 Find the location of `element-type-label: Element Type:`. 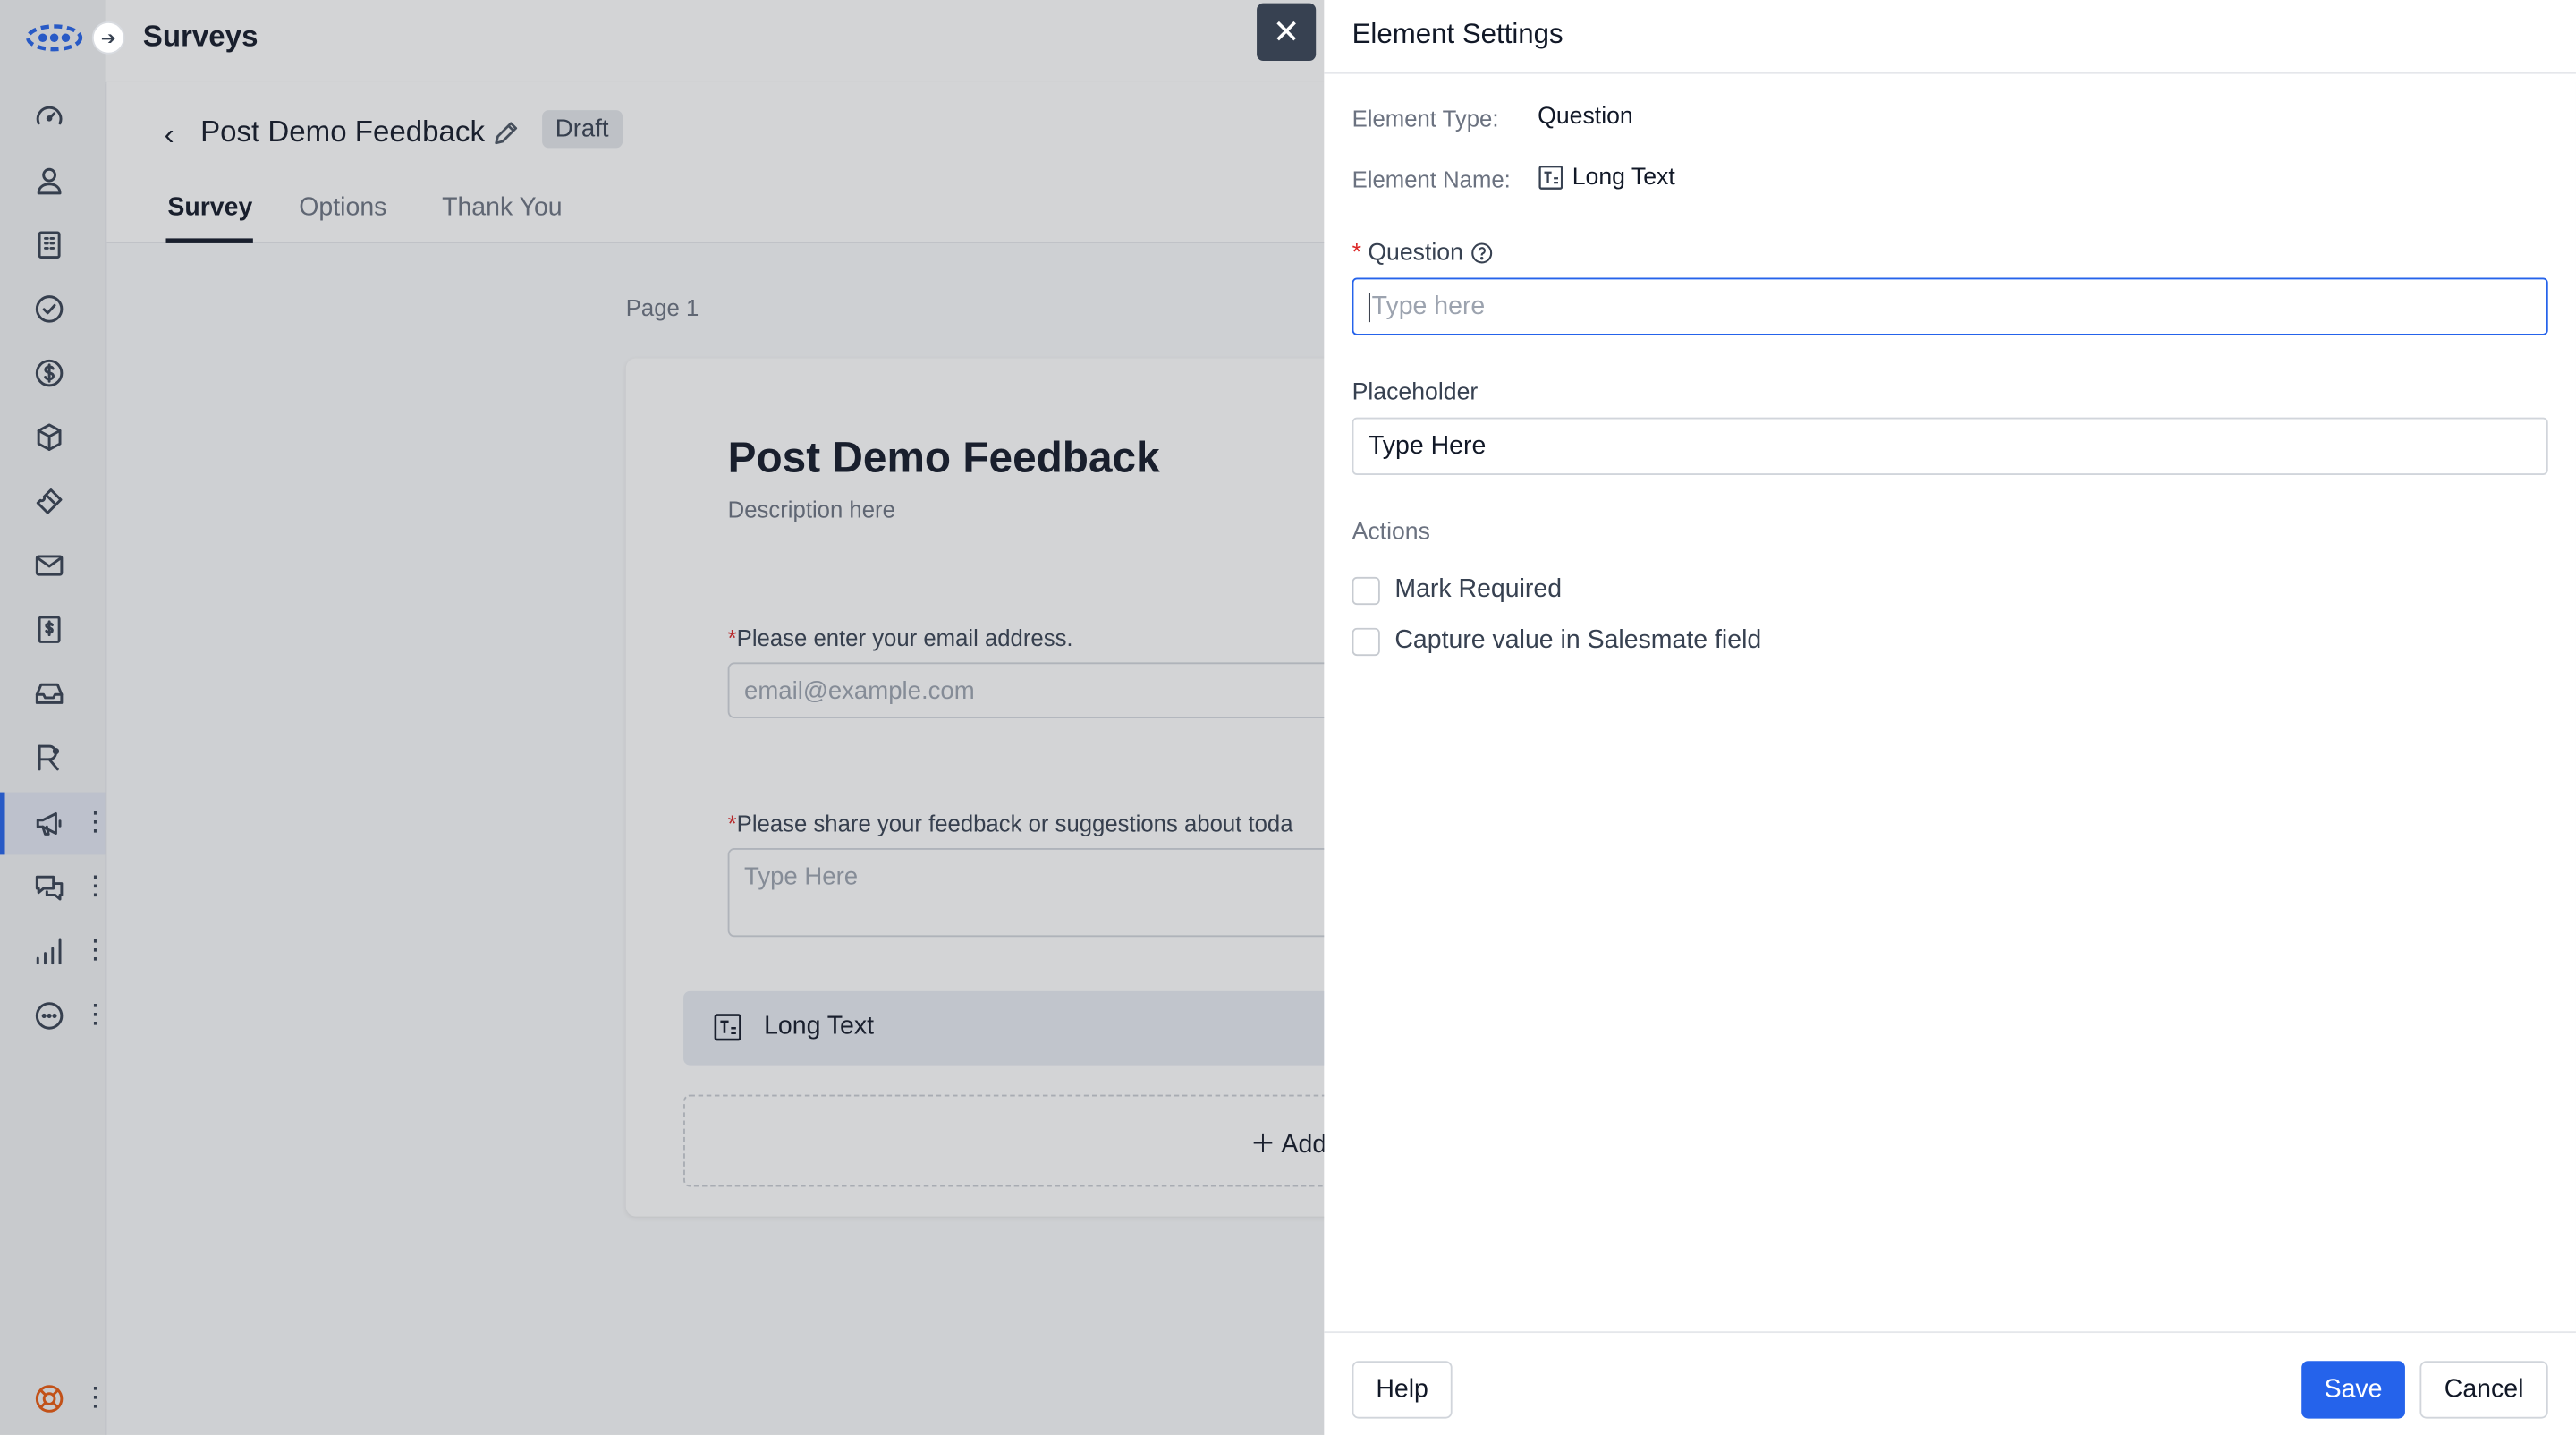

element-type-label: Element Type: is located at coordinates (1425, 118).